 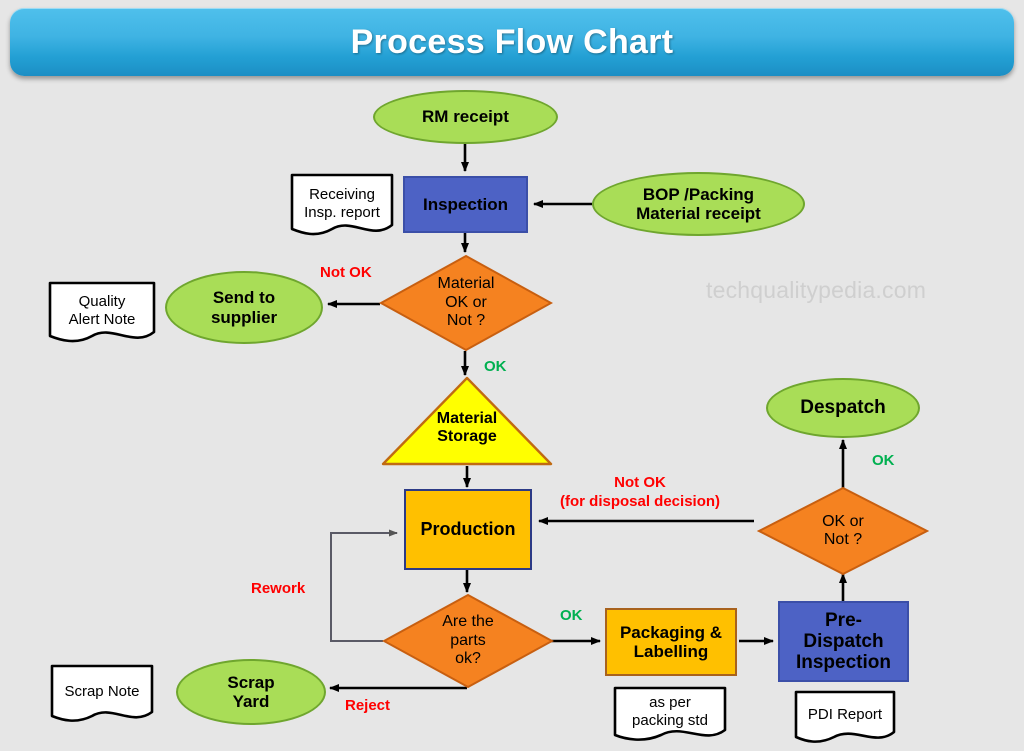 What do you see at coordinates (368, 705) in the screenshot?
I see `edge-label-reject: Reject` at bounding box center [368, 705].